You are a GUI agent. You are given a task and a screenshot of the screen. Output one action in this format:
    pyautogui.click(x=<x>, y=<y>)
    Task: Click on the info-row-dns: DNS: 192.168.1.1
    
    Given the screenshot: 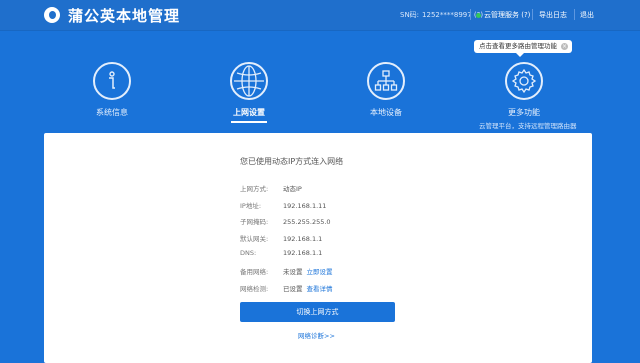 What is the action you would take?
    pyautogui.click(x=281, y=253)
    